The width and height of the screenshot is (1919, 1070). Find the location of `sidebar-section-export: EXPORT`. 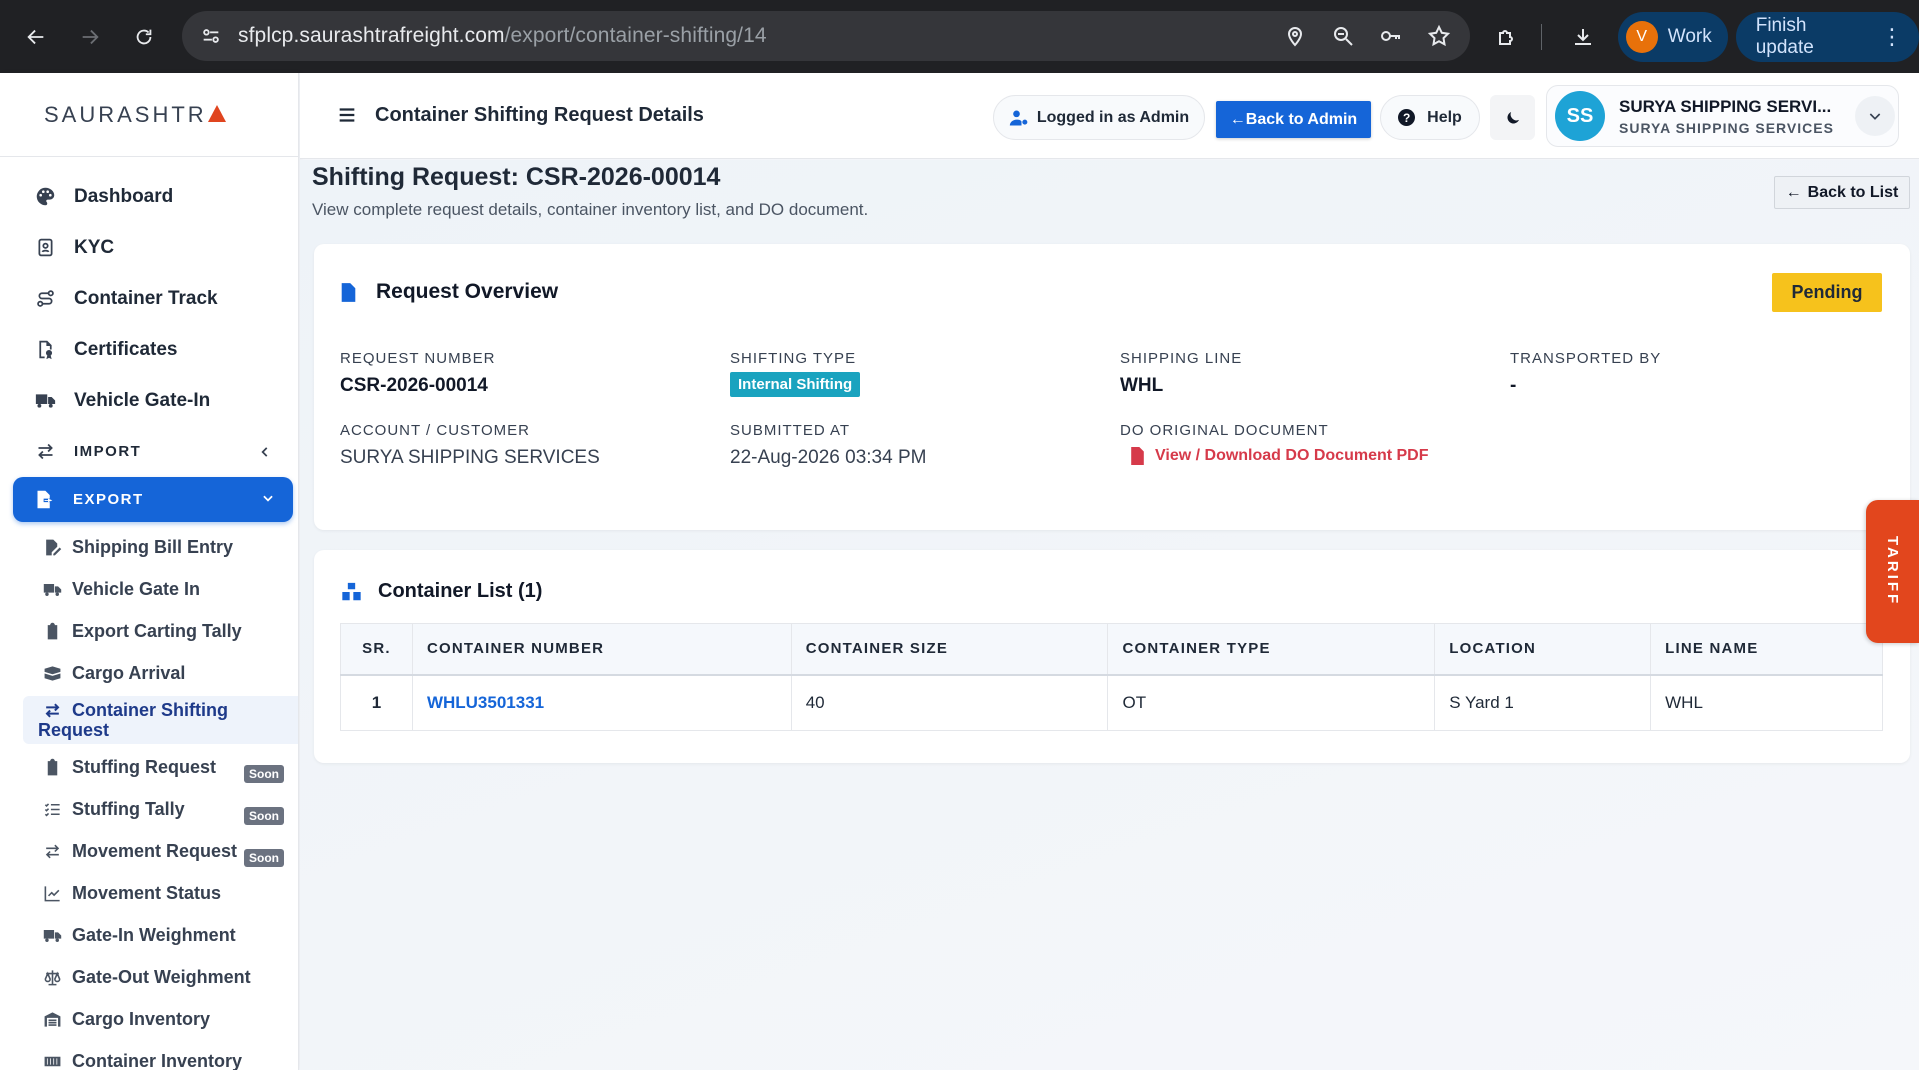

sidebar-section-export: EXPORT is located at coordinates (153, 499).